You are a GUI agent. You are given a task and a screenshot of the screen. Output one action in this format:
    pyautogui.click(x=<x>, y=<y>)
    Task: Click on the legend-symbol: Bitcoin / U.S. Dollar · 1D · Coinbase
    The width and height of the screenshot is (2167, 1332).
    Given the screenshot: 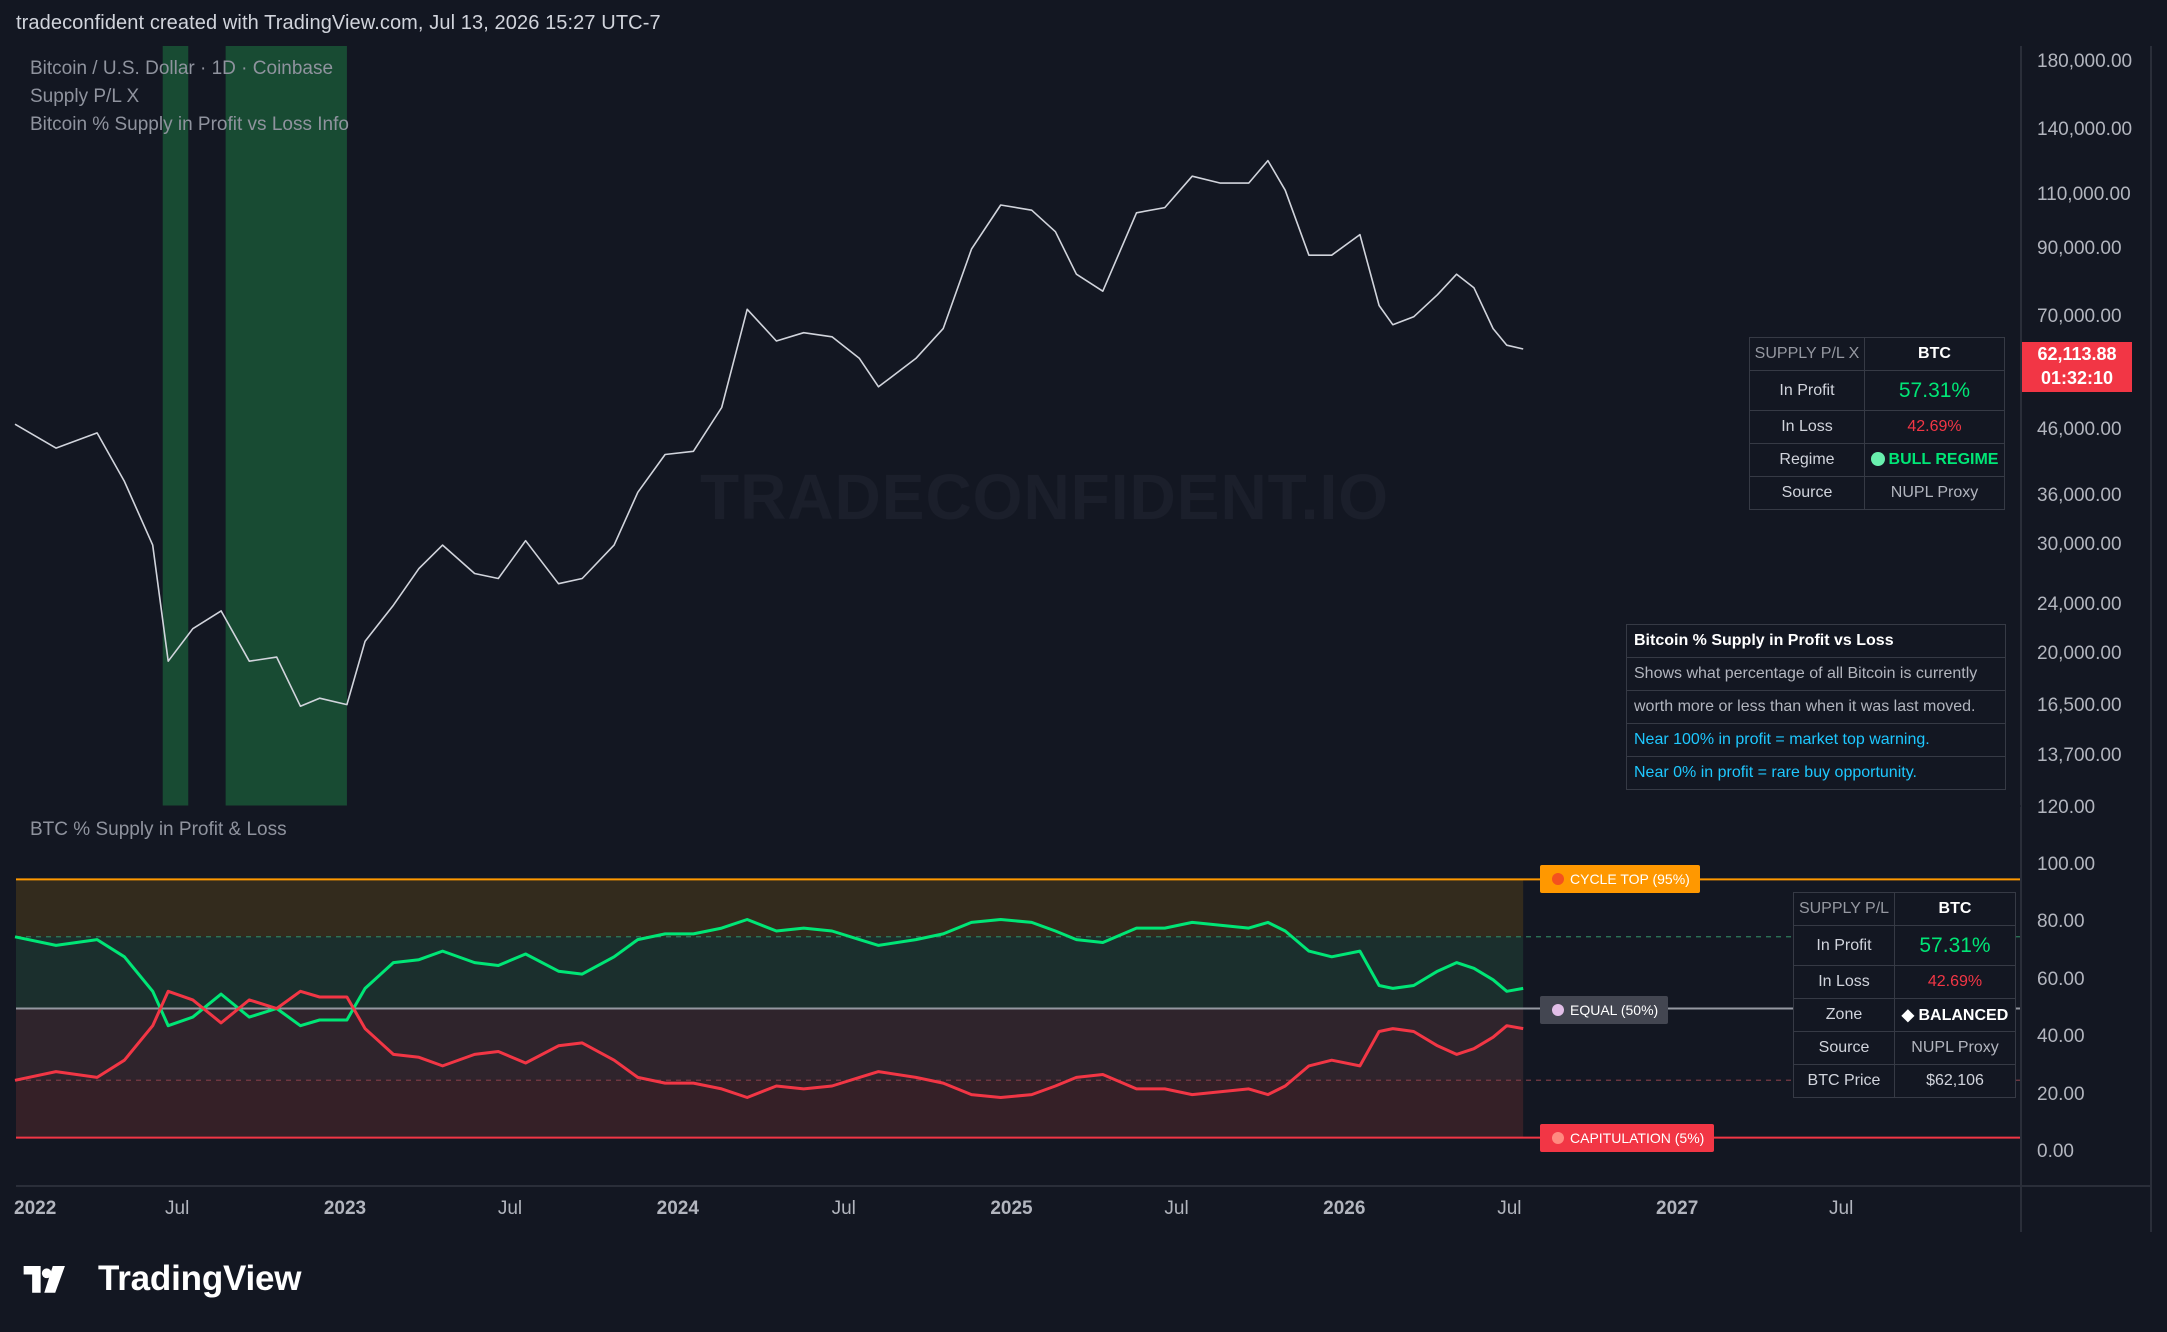 What is the action you would take?
    pyautogui.click(x=181, y=69)
    